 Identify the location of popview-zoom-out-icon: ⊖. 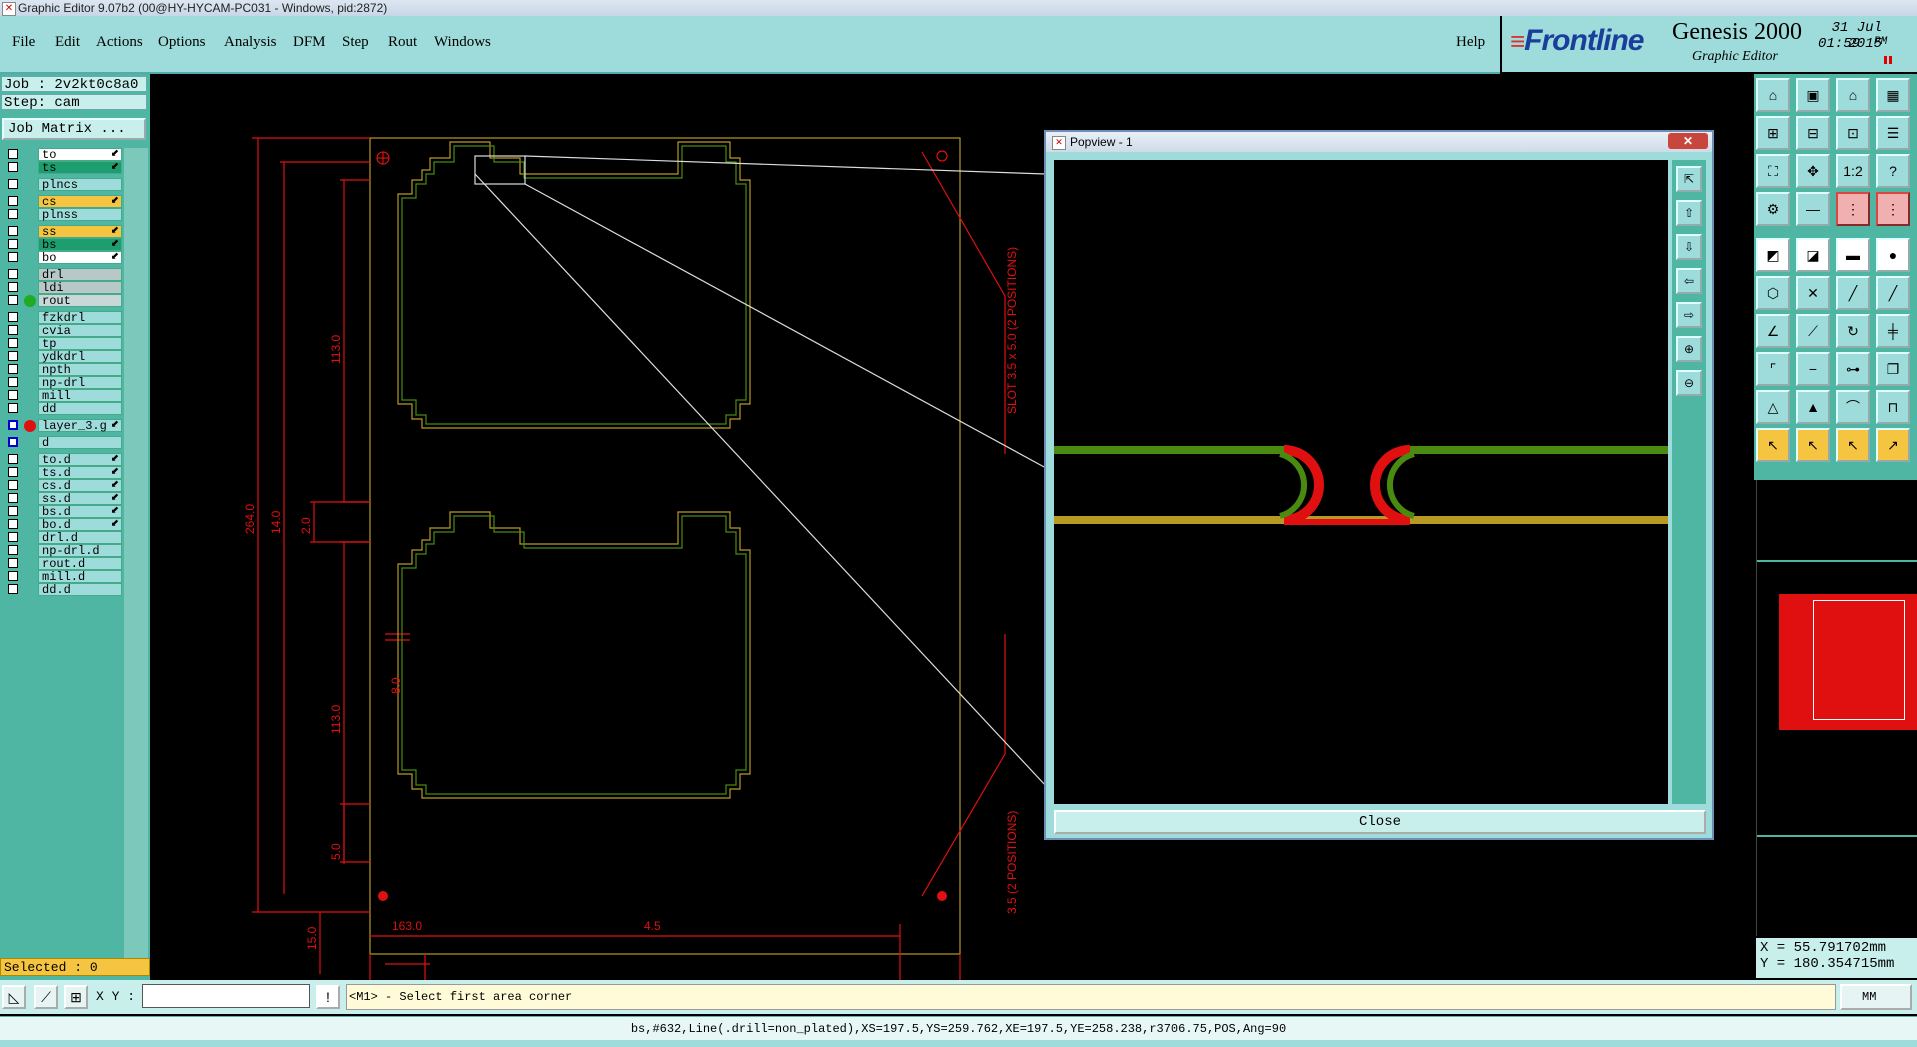
(1689, 383).